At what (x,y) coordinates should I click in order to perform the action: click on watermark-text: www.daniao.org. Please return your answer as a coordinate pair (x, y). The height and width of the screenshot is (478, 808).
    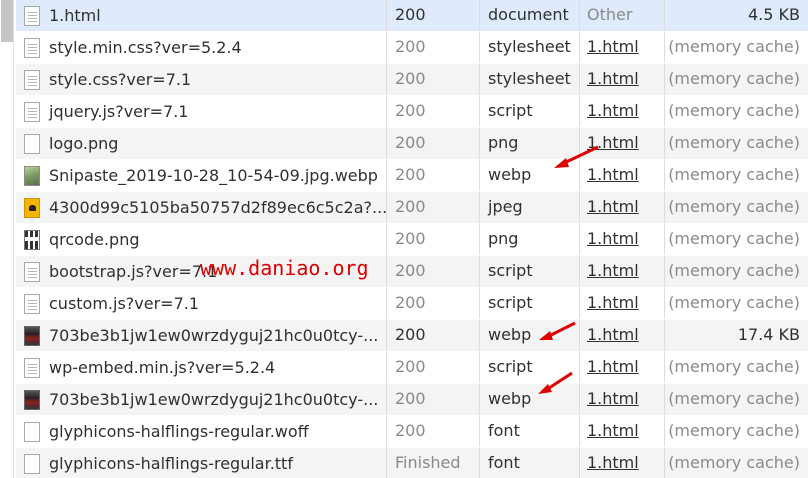
    Looking at the image, I should click on (284, 268).